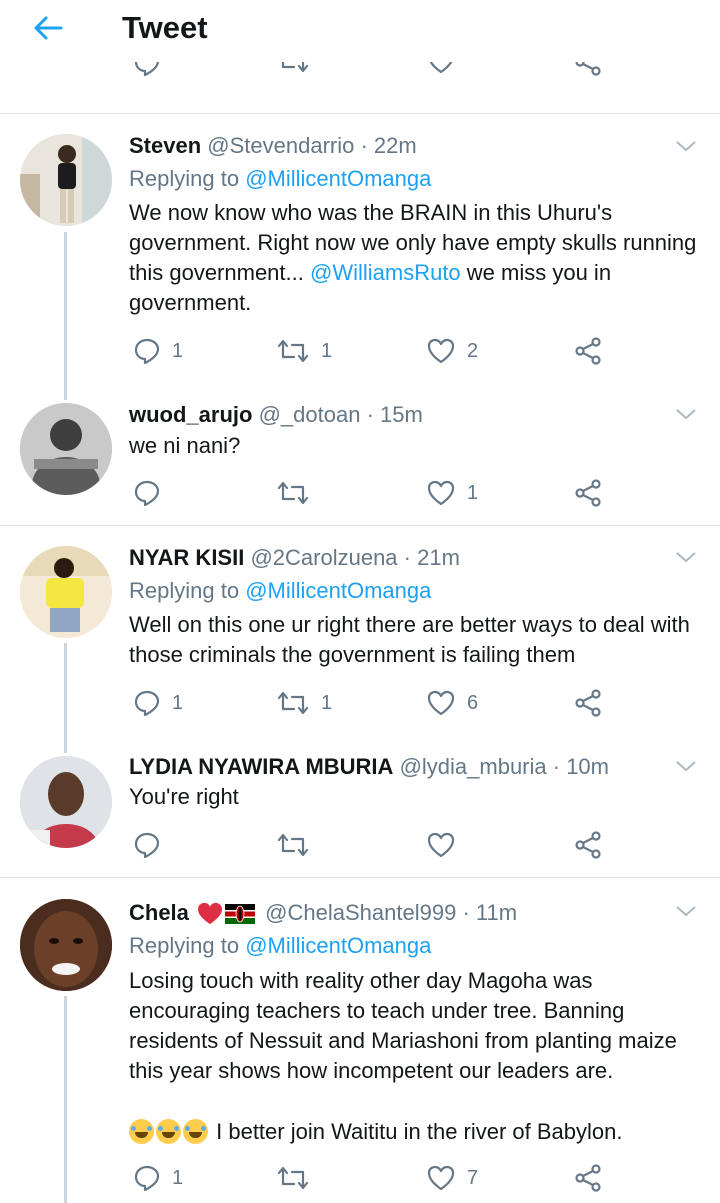 This screenshot has height=1203, width=720. What do you see at coordinates (473, 492) in the screenshot?
I see `like-count: 1` at bounding box center [473, 492].